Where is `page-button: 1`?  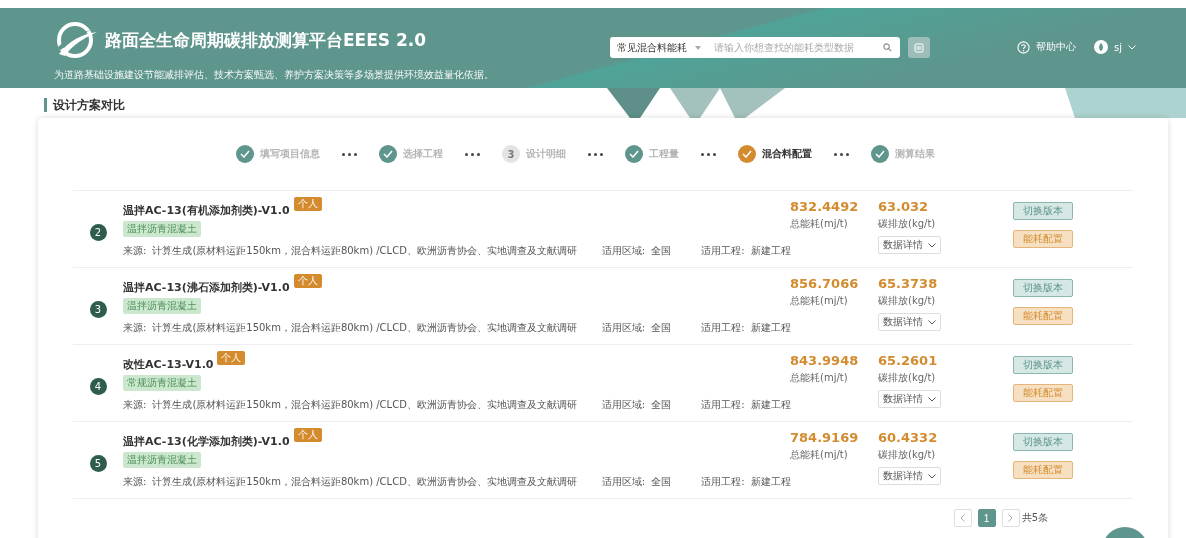 page-button: 1 is located at coordinates (986, 518).